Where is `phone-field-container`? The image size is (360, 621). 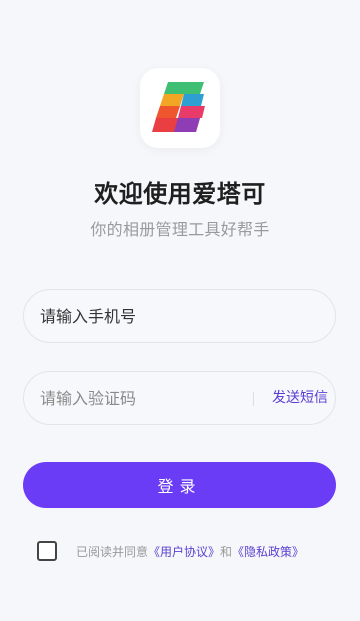 phone-field-container is located at coordinates (179, 316).